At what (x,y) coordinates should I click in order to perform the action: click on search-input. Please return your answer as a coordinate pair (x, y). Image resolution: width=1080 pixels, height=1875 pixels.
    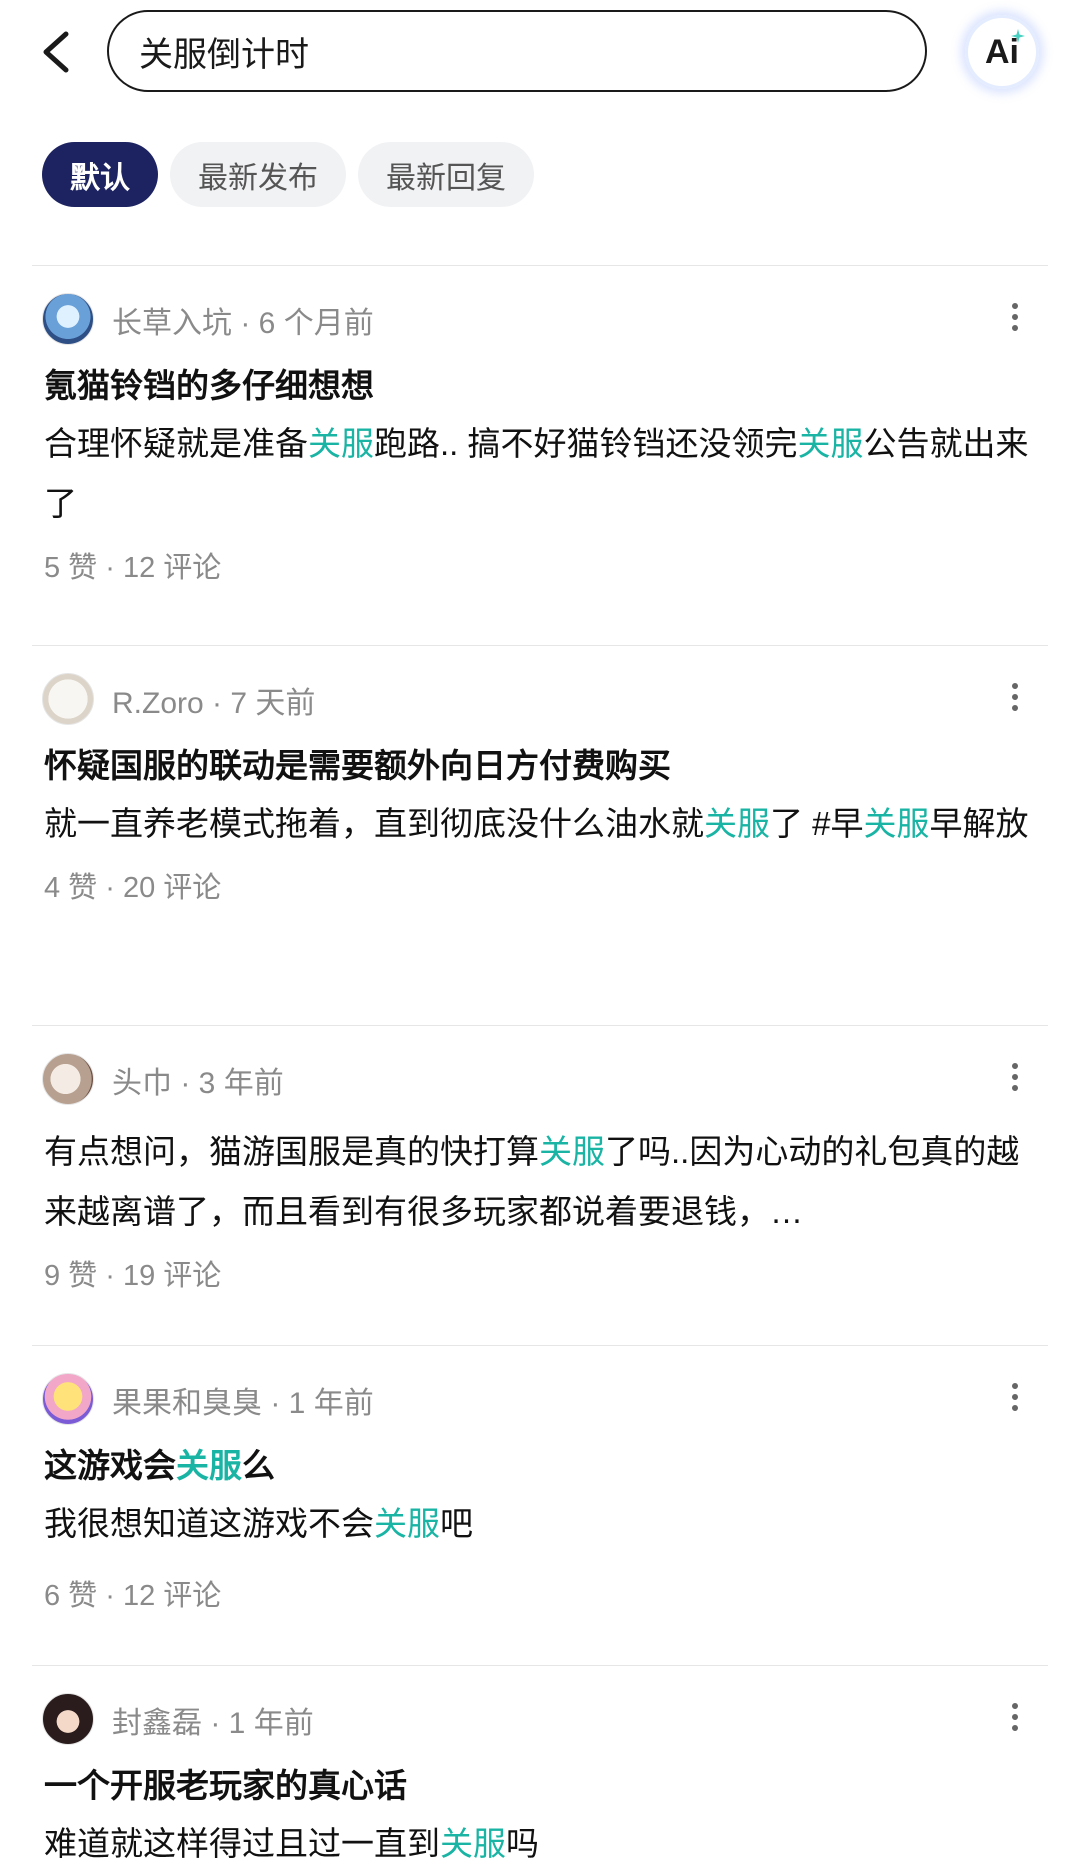
    Looking at the image, I should click on (489, 51).